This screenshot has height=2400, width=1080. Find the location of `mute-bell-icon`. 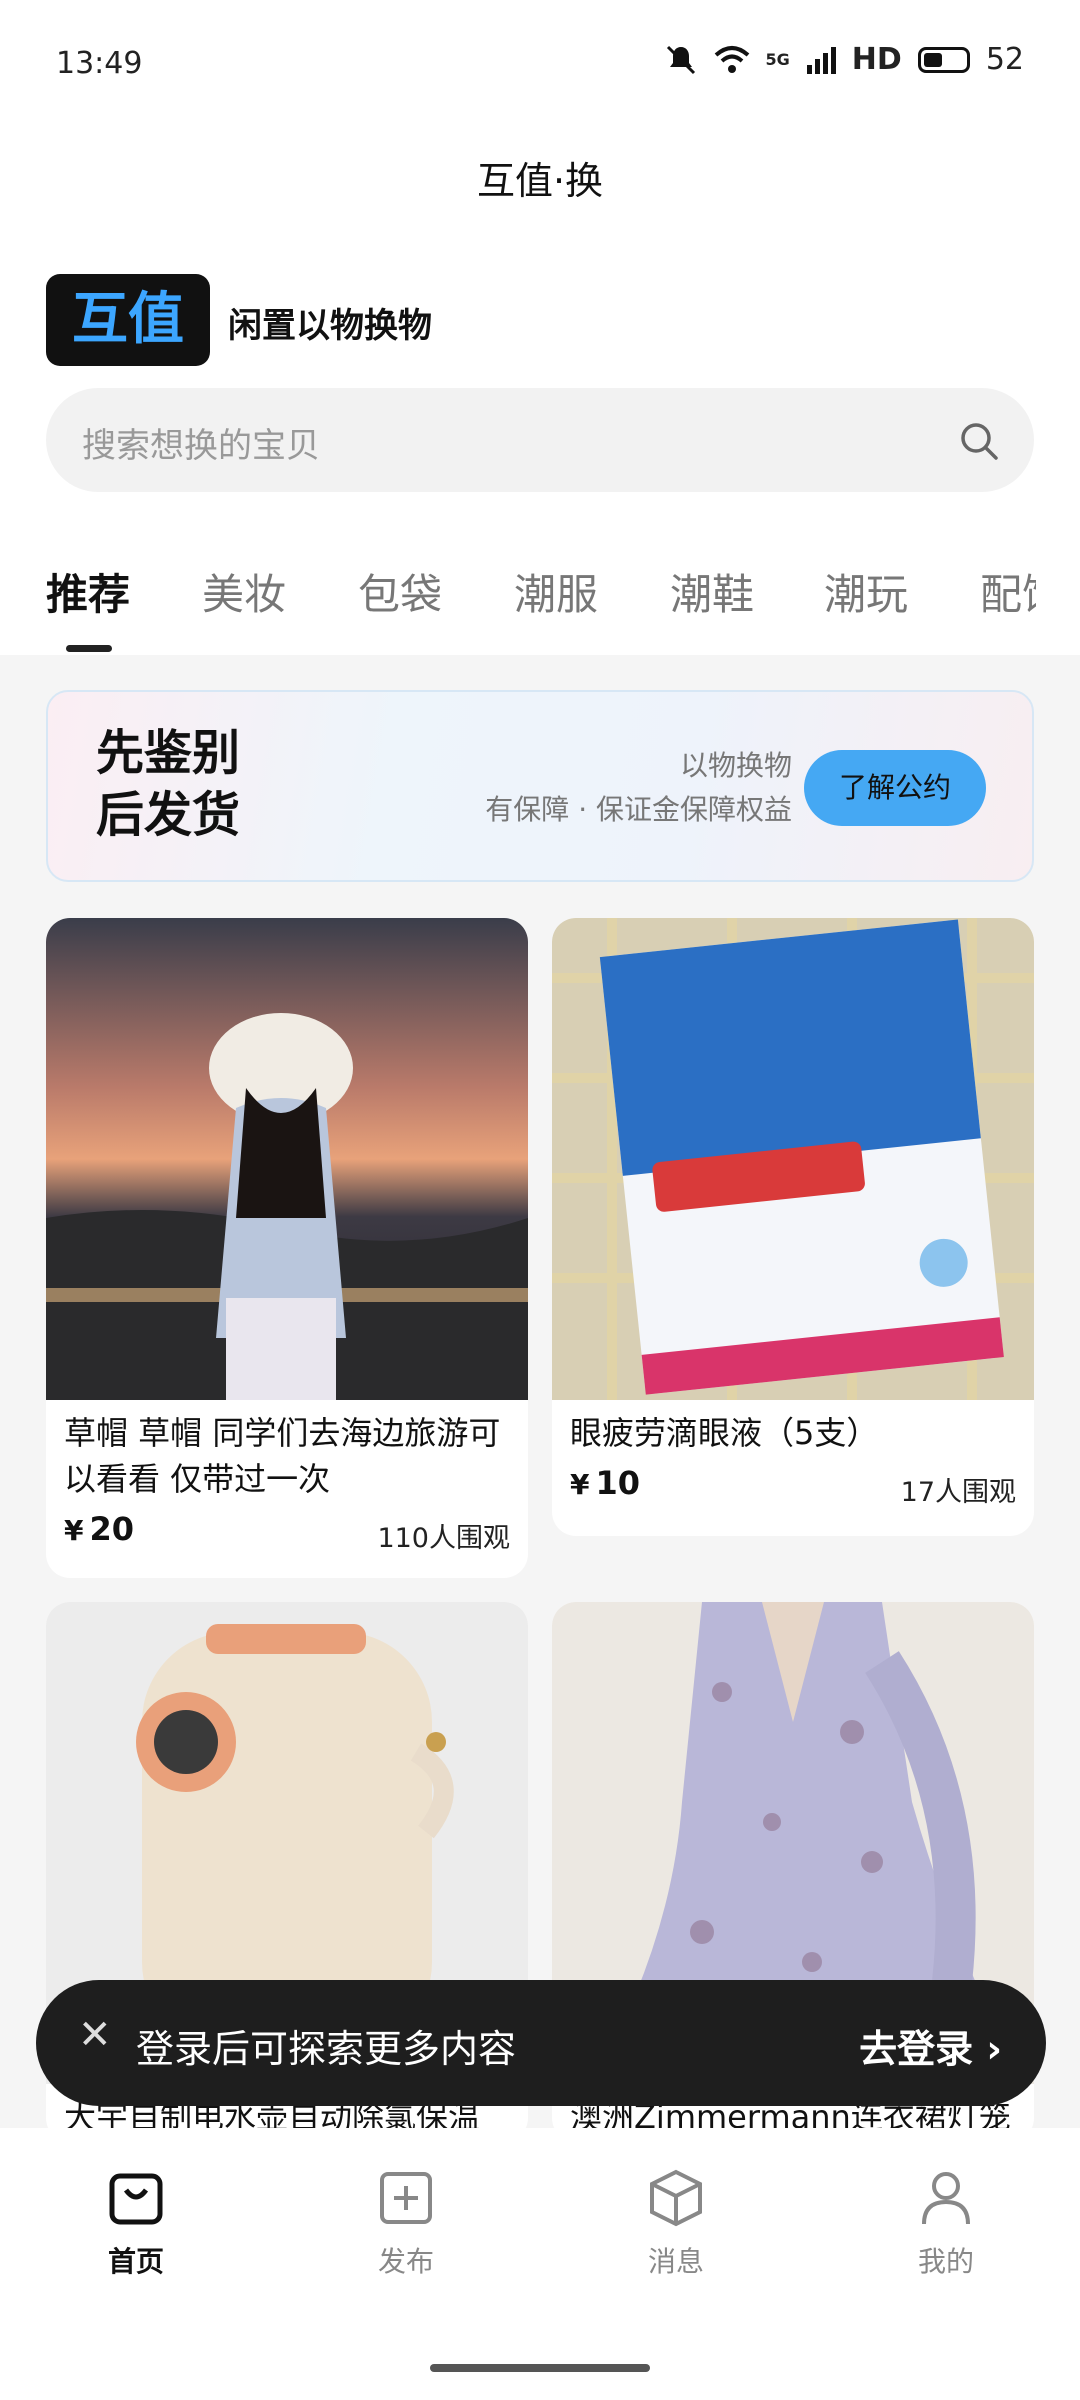

mute-bell-icon is located at coordinates (680, 59).